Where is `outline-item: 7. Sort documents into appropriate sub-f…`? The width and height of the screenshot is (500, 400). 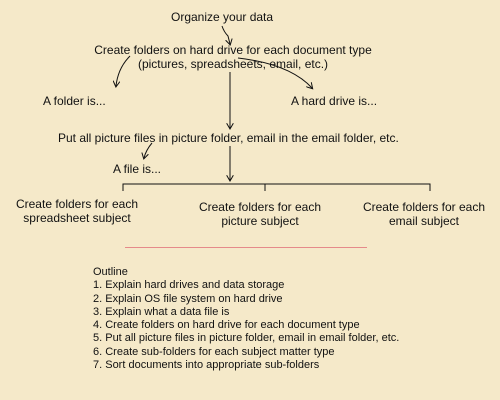 outline-item: 7. Sort documents into appropriate sub-f… is located at coordinates (206, 365).